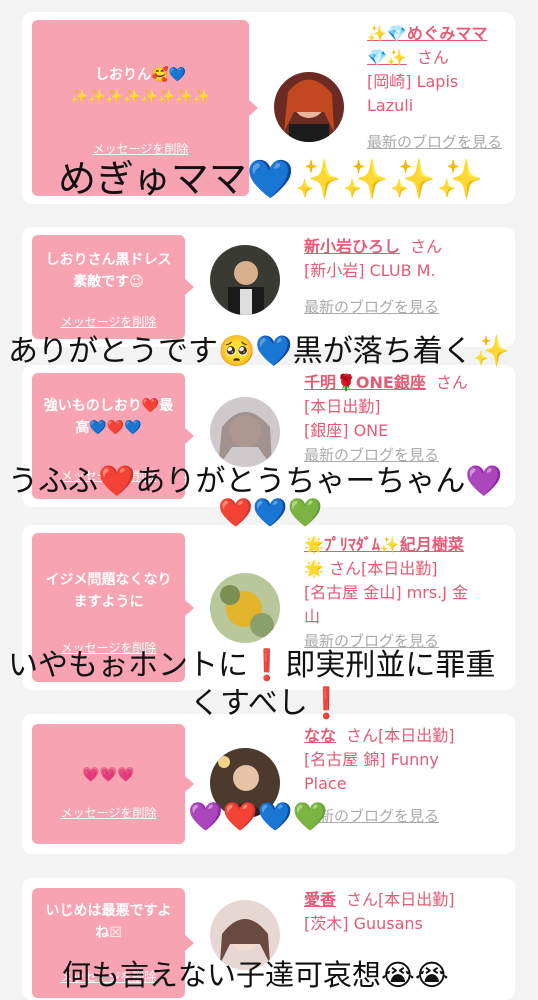  I want to click on sender-info: 愛香 さん[本日出勤] [茨木] Guusans, so click(406, 912).